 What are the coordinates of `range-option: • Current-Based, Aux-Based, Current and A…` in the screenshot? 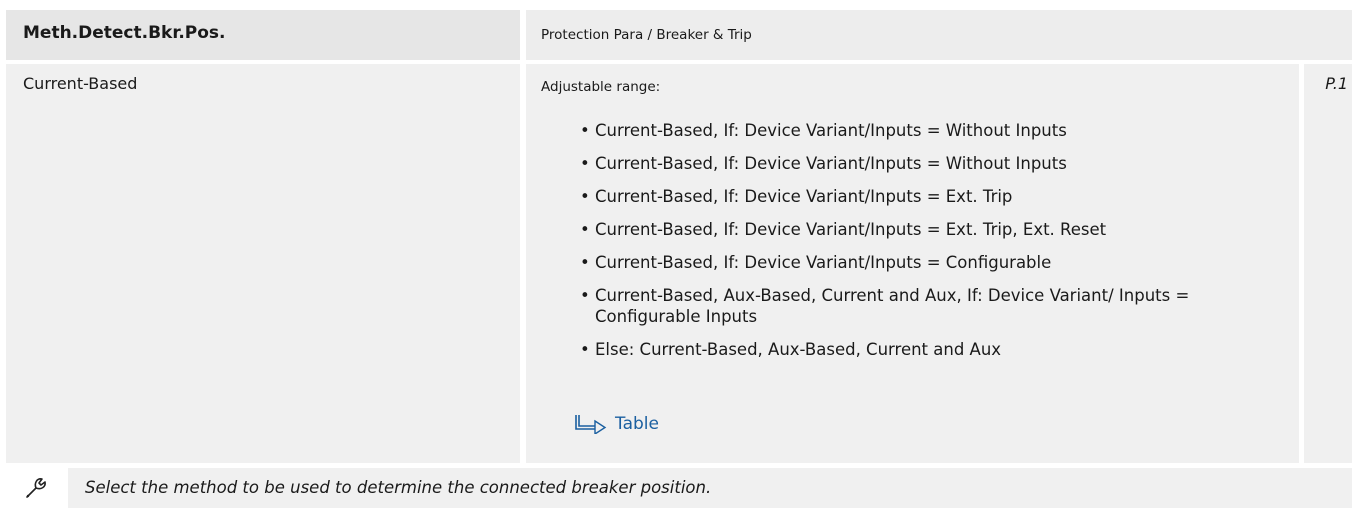 It's located at (885, 306).